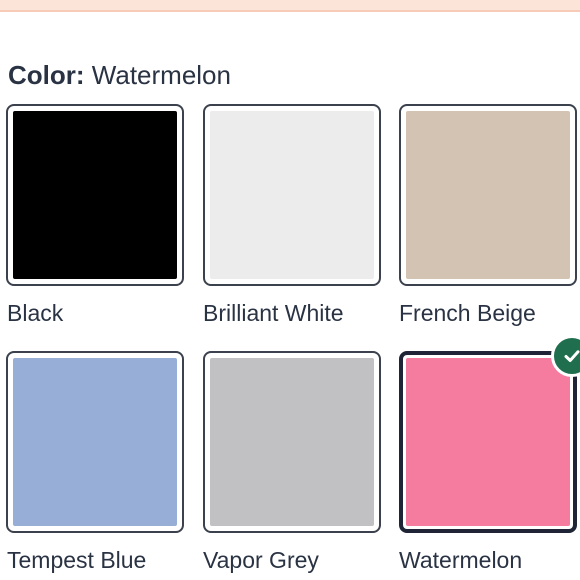 This screenshot has width=580, height=580. I want to click on swatch-label-brilliant-white: Brilliant White, so click(273, 313).